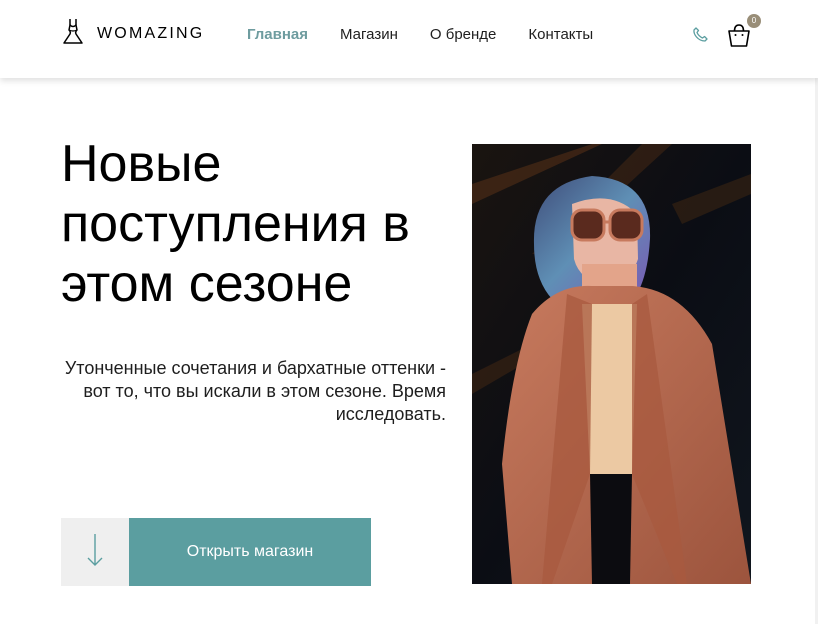  What do you see at coordinates (369, 35) in the screenshot?
I see `nav-item-shop: Магазин` at bounding box center [369, 35].